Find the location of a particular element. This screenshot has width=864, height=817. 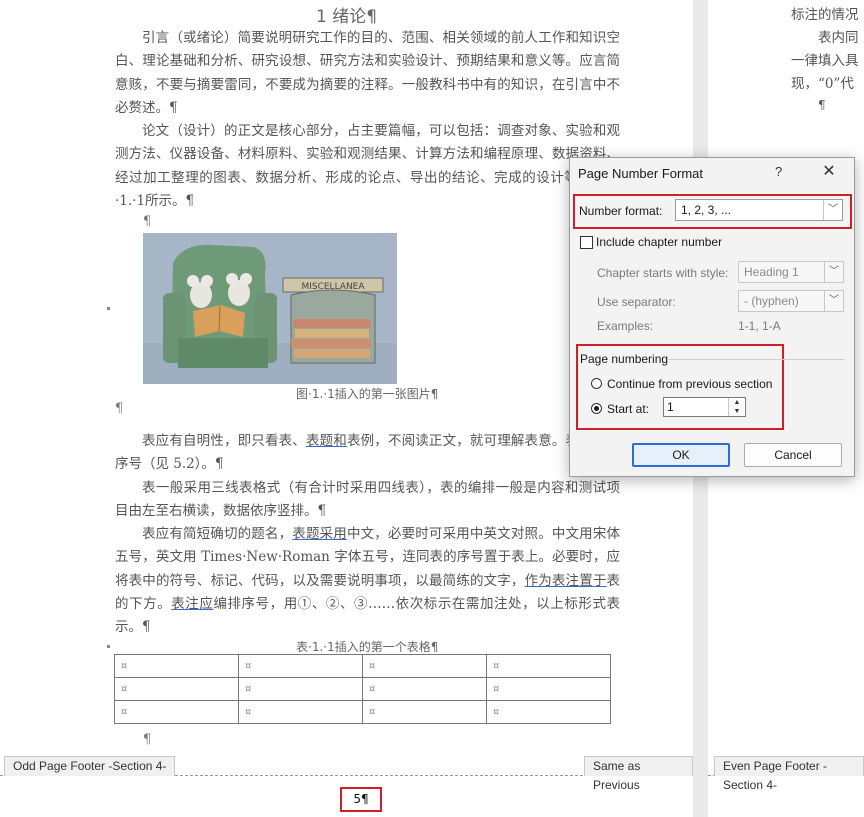

text-run: 表应有简短确切的题名， is located at coordinates (217, 534).